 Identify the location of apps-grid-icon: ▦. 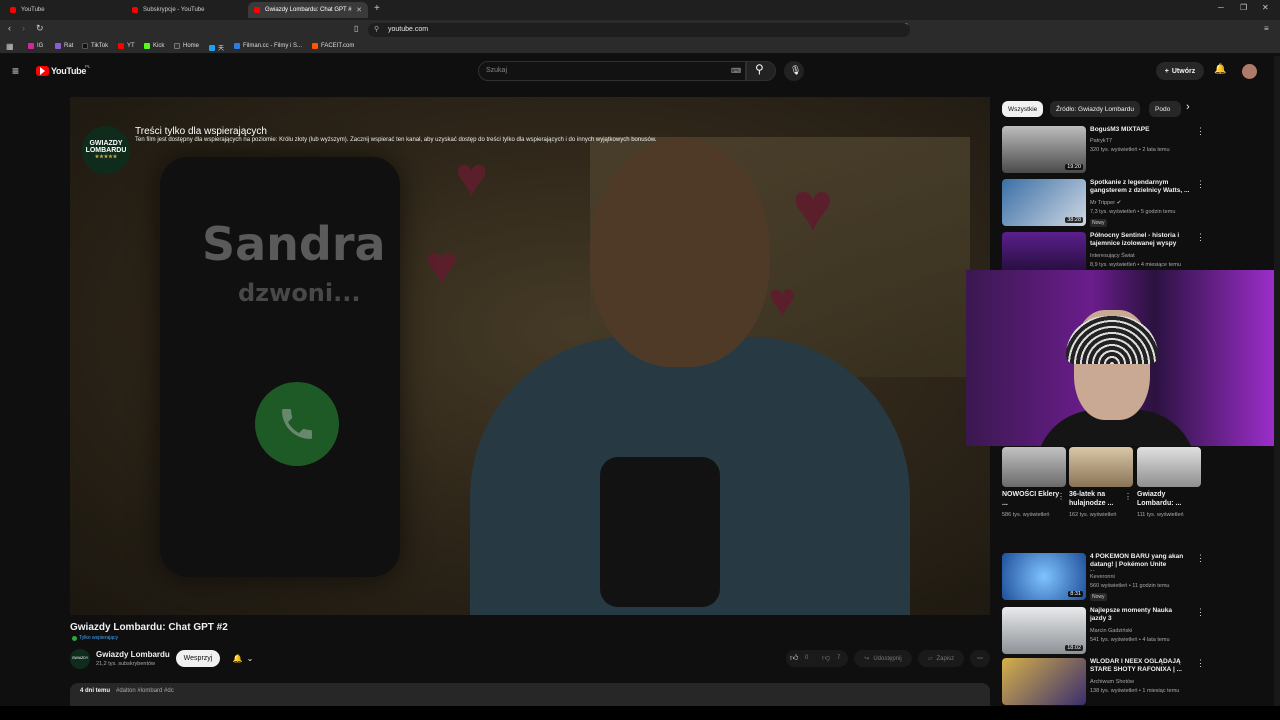
(10, 46).